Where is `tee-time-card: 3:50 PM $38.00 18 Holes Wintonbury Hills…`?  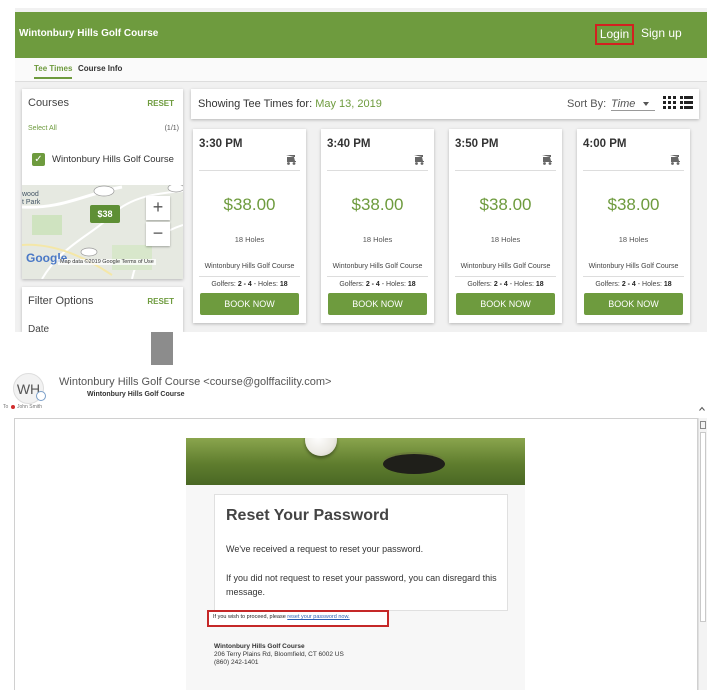
tee-time-card: 3:50 PM $38.00 18 Holes Wintonbury Hills… is located at coordinates (505, 226).